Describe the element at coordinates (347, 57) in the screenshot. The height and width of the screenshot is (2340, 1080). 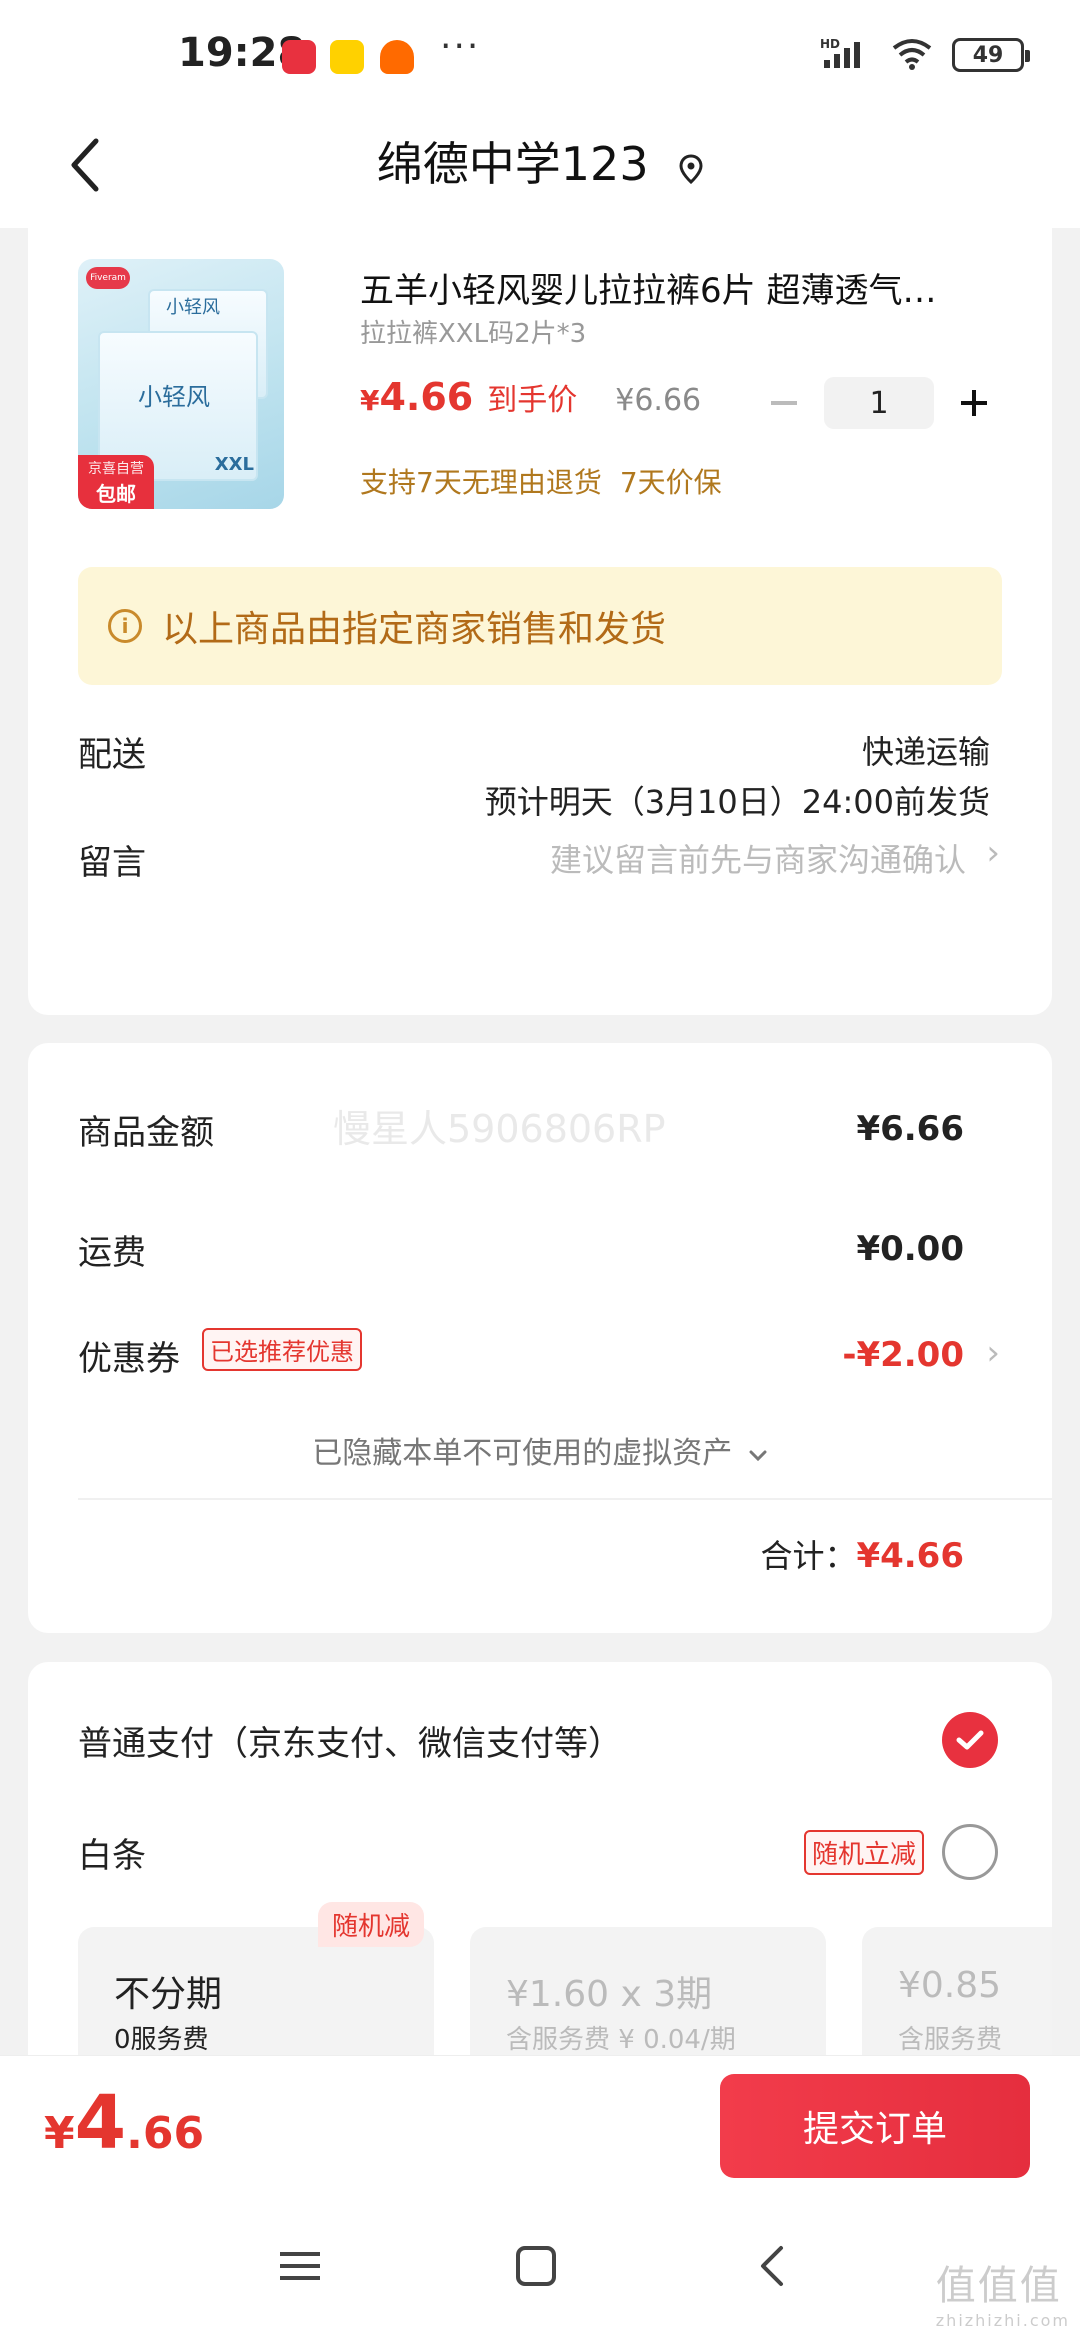
I see `meituan-notification-icon` at that location.